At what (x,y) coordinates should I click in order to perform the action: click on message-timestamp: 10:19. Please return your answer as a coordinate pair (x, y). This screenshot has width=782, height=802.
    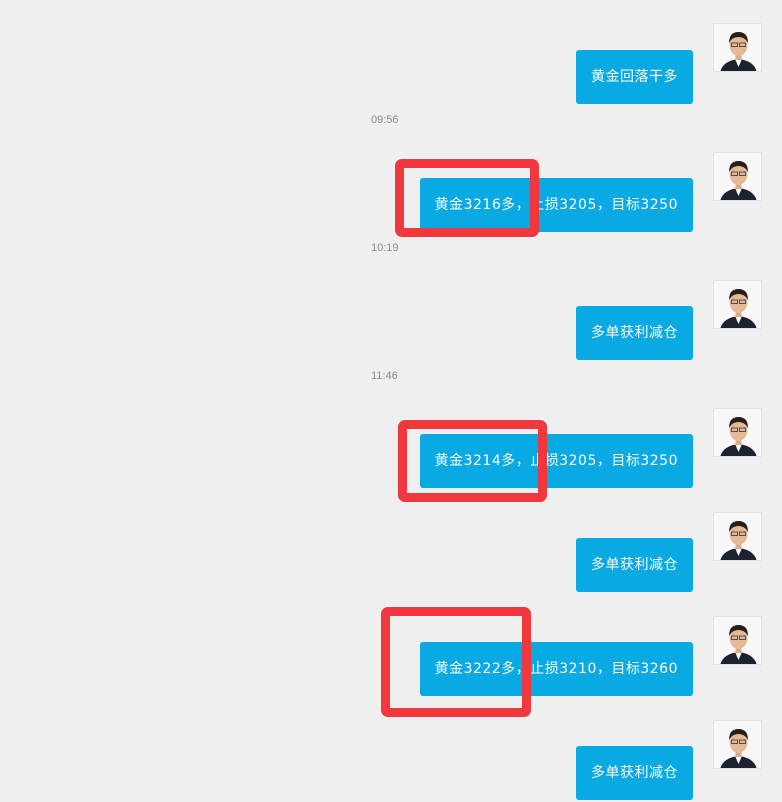
    Looking at the image, I should click on (385, 248).